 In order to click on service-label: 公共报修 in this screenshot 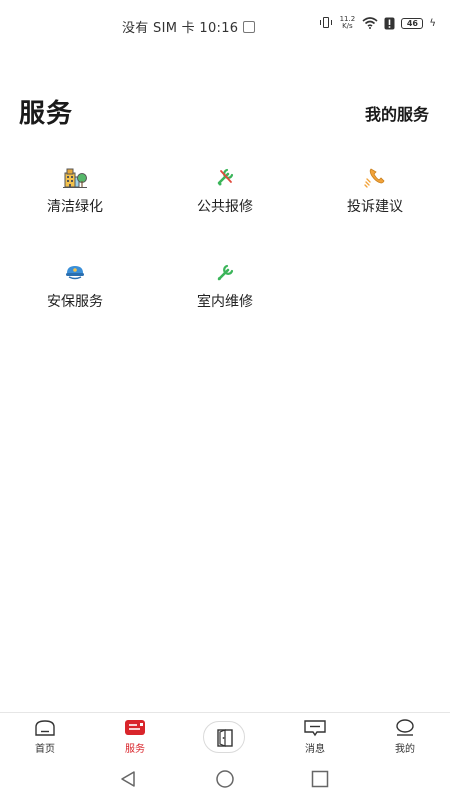, I will do `click(225, 207)`.